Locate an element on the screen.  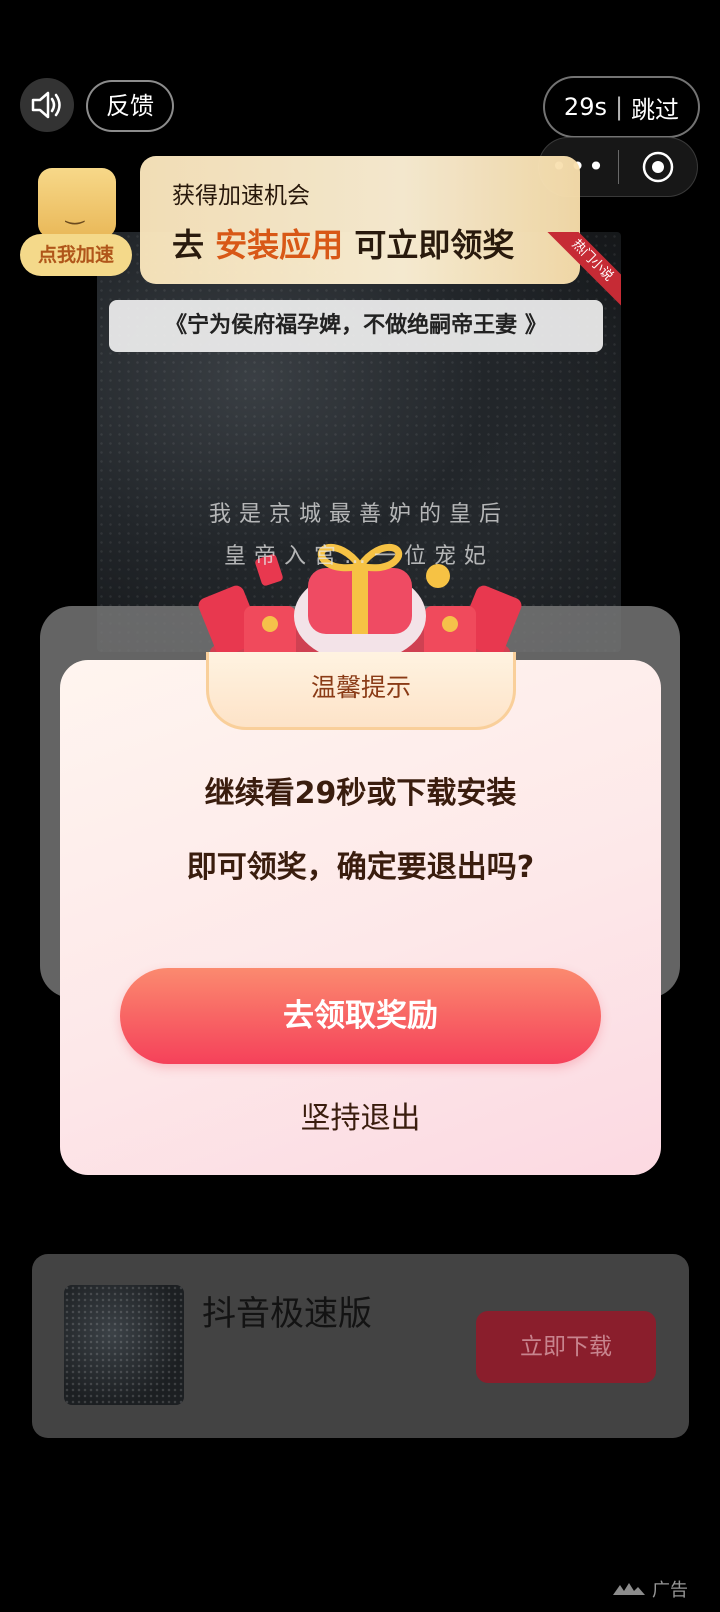
ad-label-text: 广告 is located at coordinates (670, 1590).